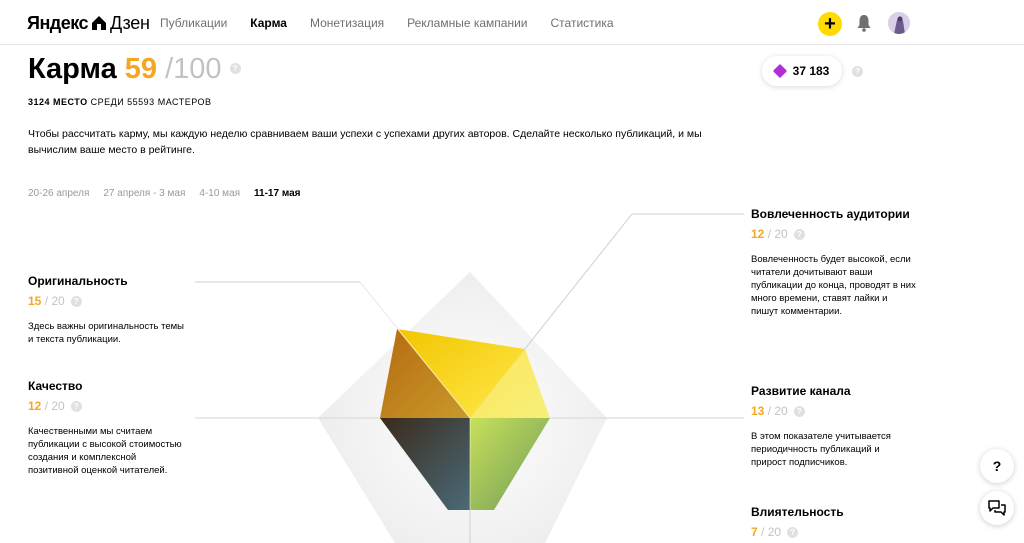 The image size is (1024, 543). I want to click on rank-line: 3124 место среди 55593 мастеров, so click(120, 102).